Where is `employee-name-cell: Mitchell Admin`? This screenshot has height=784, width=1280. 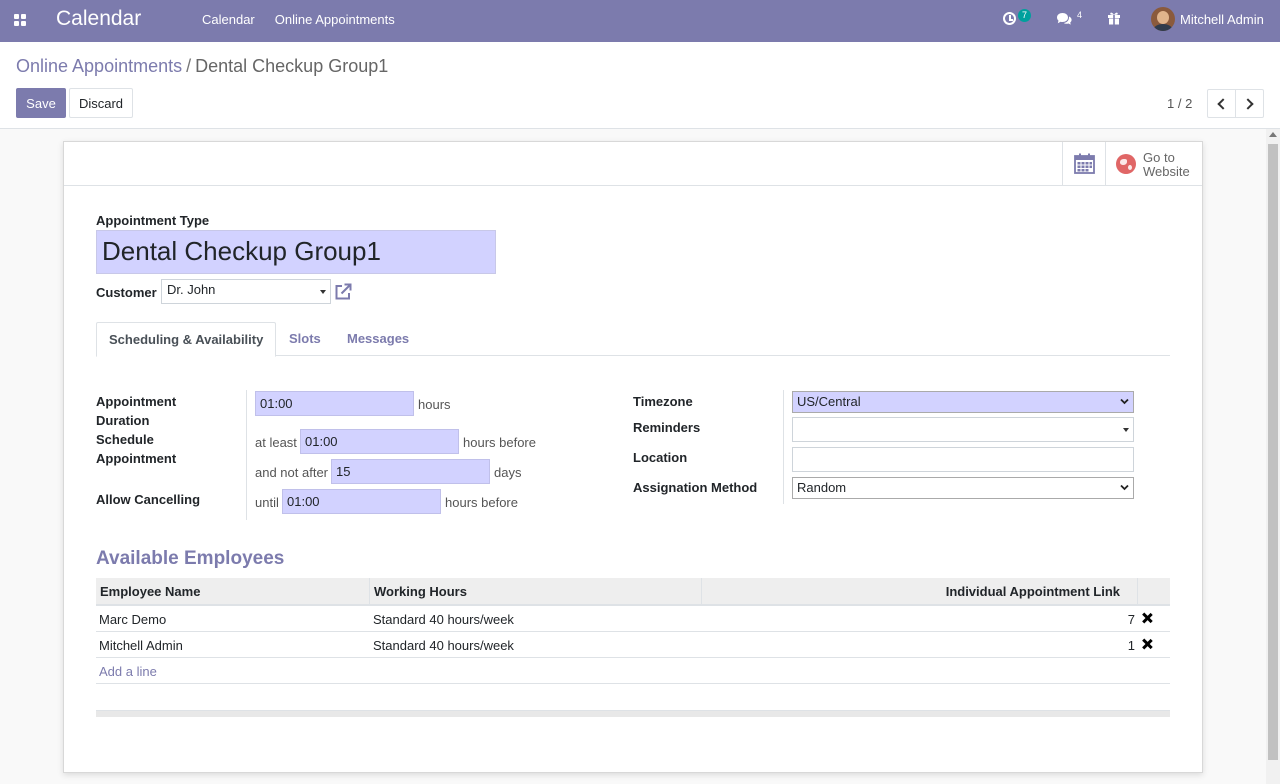
employee-name-cell: Mitchell Admin is located at coordinates (141, 645).